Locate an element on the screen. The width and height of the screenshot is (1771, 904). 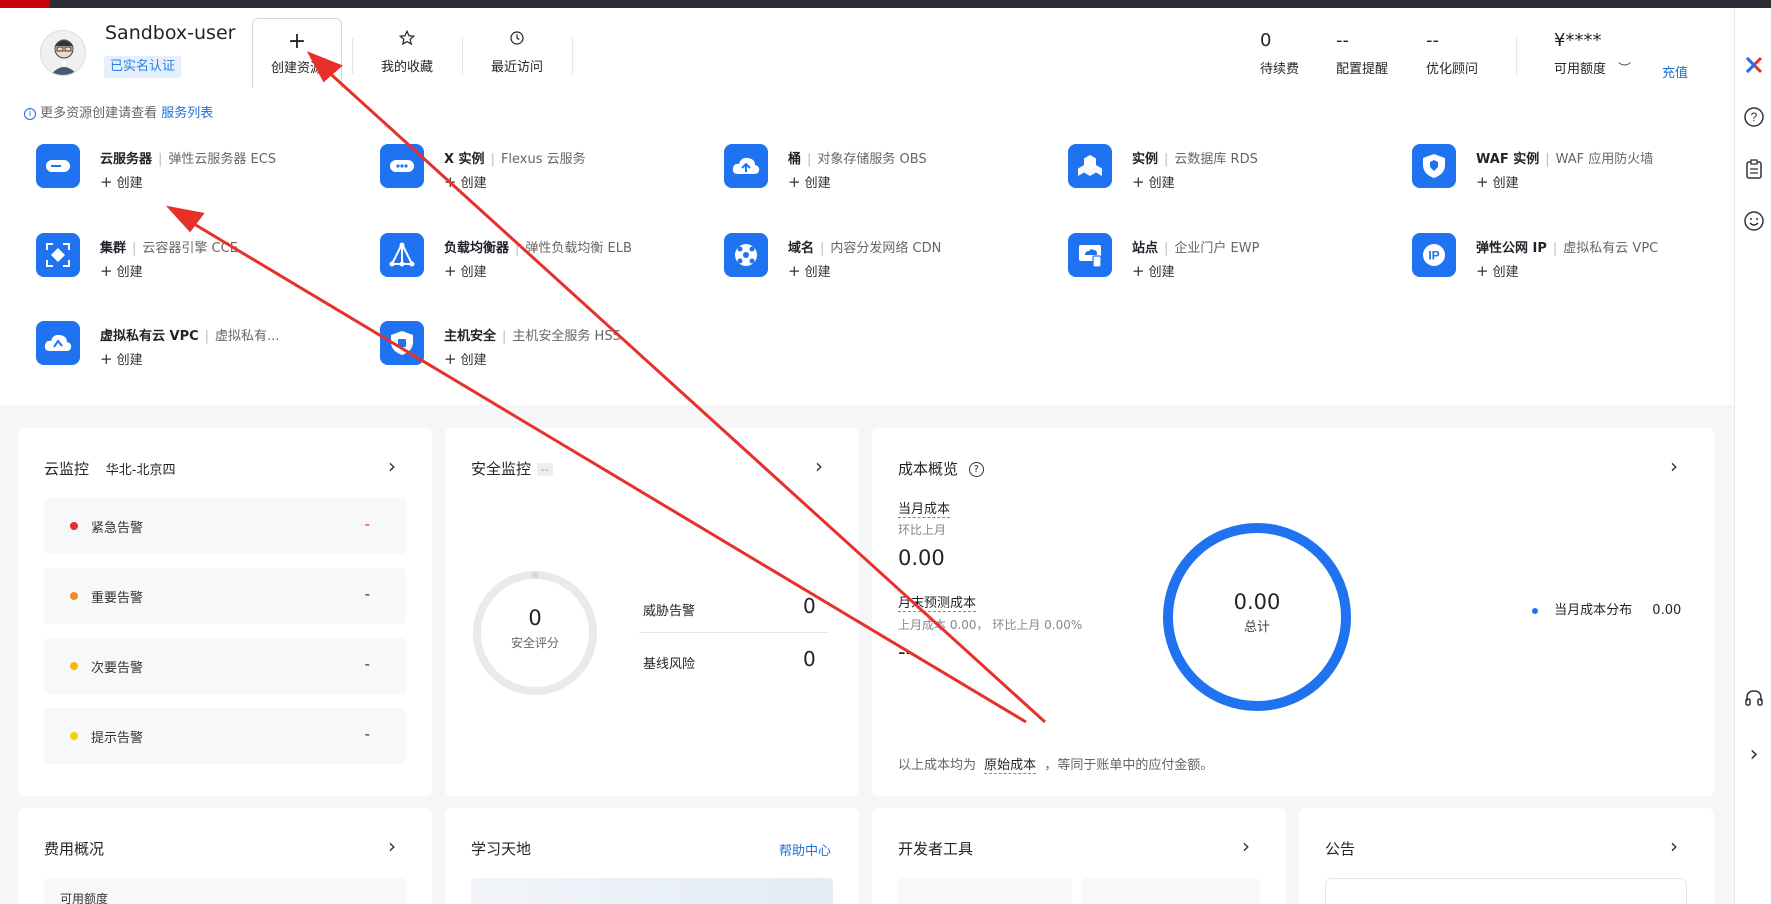
service-cdn: 域名 | 内容分发网络 CDN + 创建 is located at coordinates (884, 263).